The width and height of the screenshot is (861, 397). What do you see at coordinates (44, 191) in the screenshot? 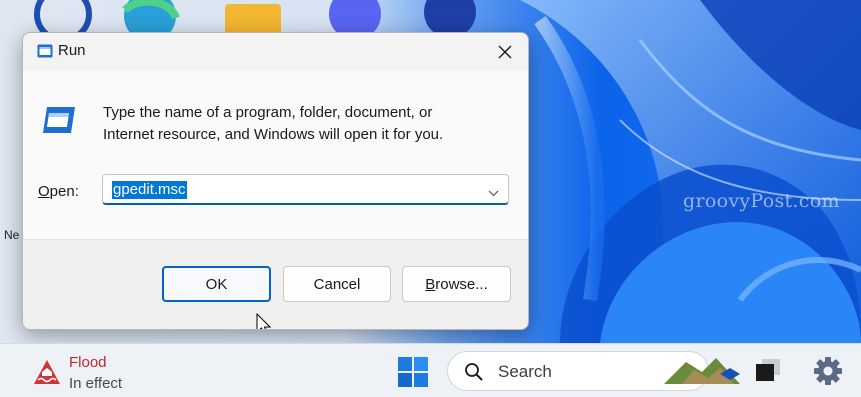
I see `open-label-mnemonic: O` at bounding box center [44, 191].